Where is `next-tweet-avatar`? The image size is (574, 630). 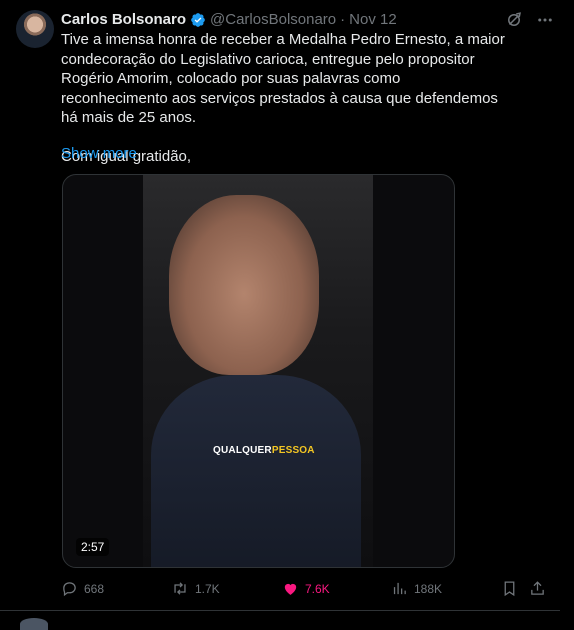 next-tweet-avatar is located at coordinates (34, 624).